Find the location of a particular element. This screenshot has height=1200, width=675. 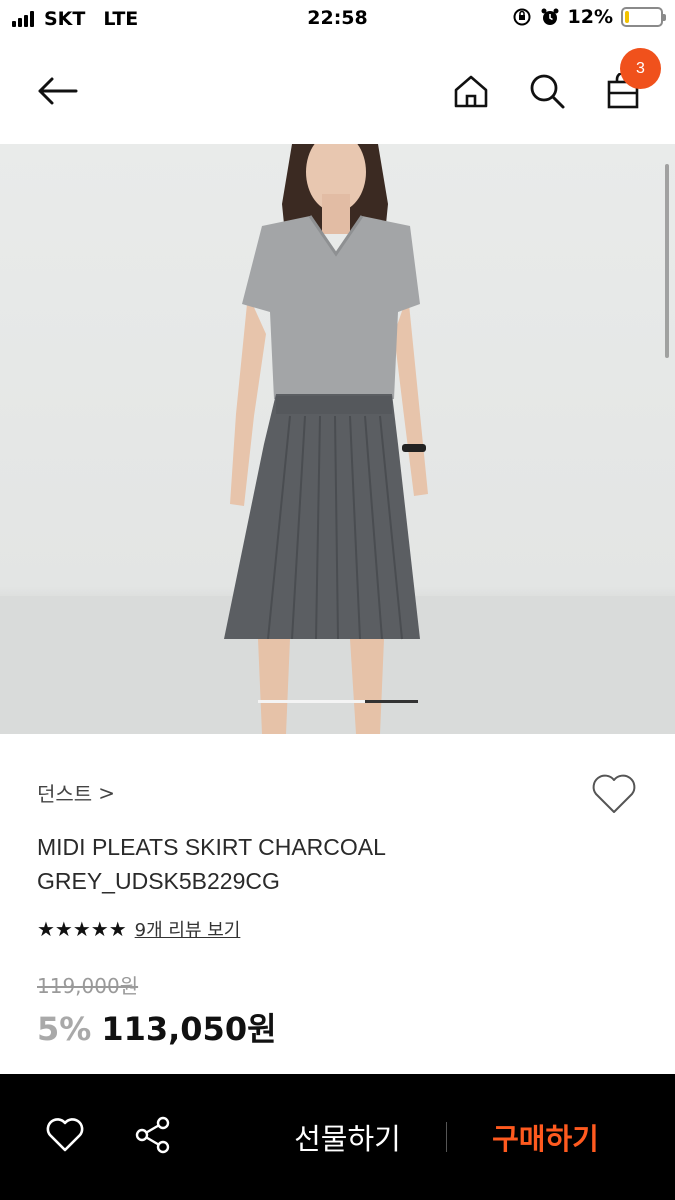

battery-icon is located at coordinates (643, 17).